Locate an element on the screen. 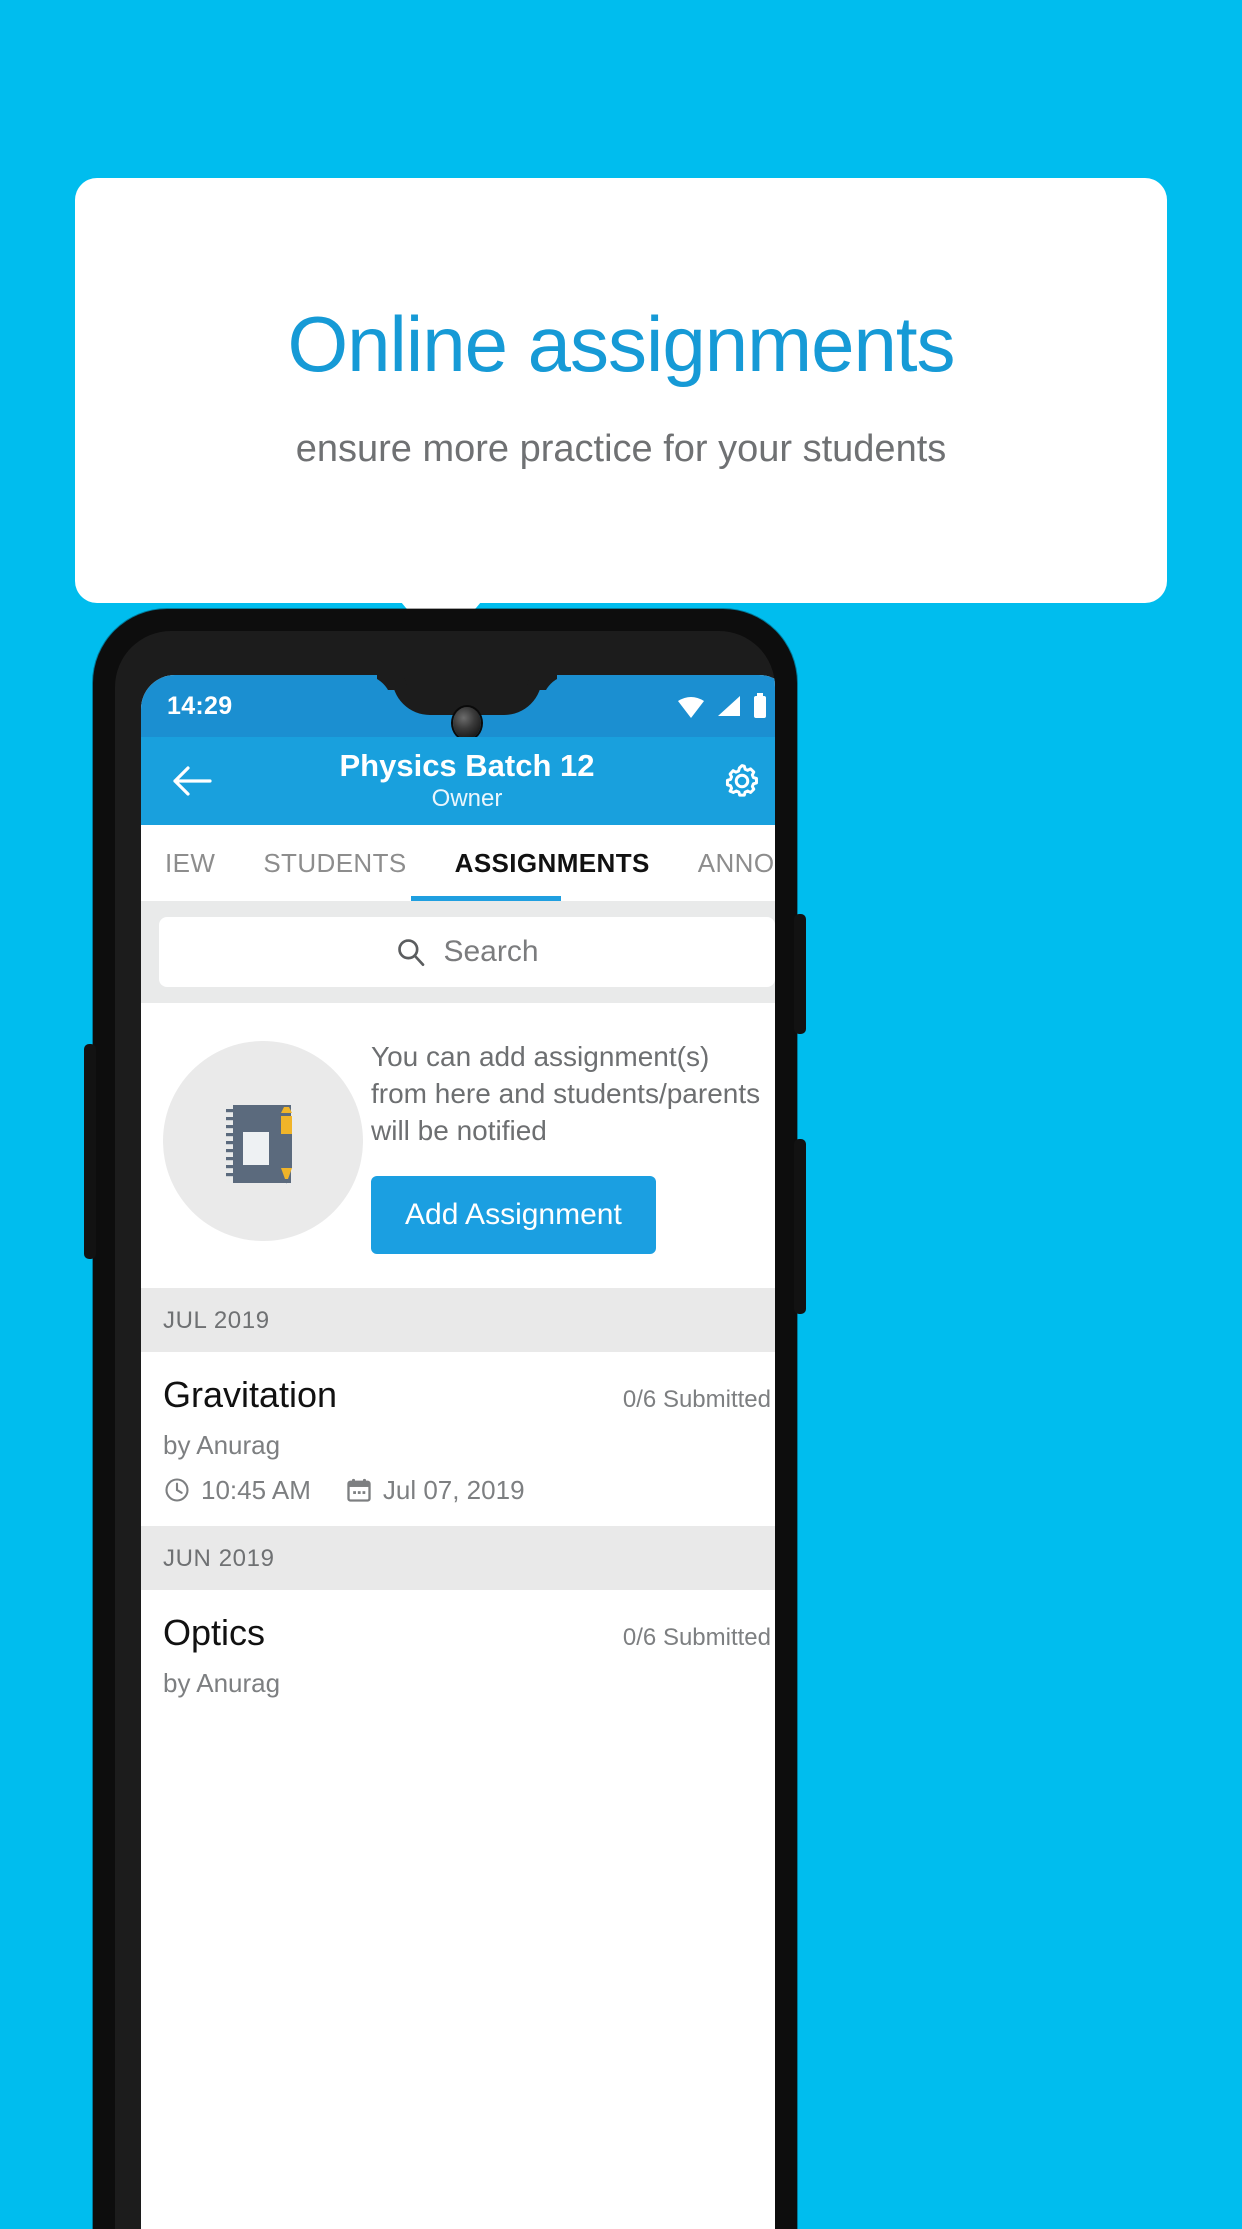 This screenshot has width=1242, height=2229. clock-icon is located at coordinates (177, 1490).